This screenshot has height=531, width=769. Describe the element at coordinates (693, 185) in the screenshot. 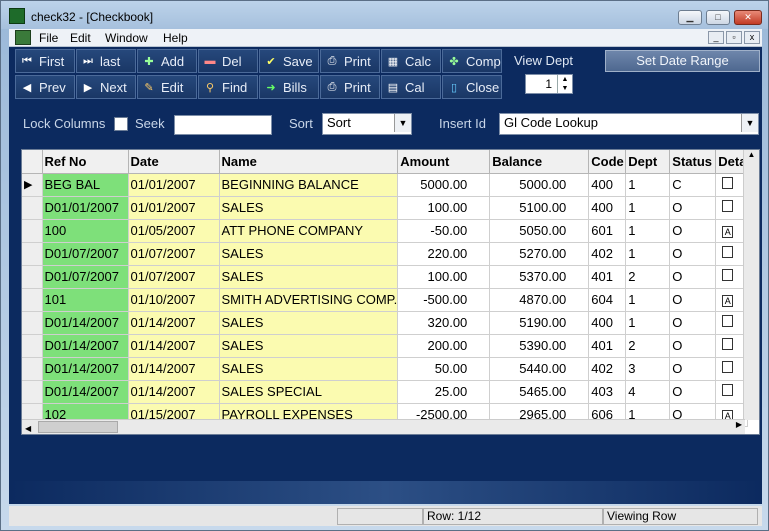

I see `cell-status: C` at that location.